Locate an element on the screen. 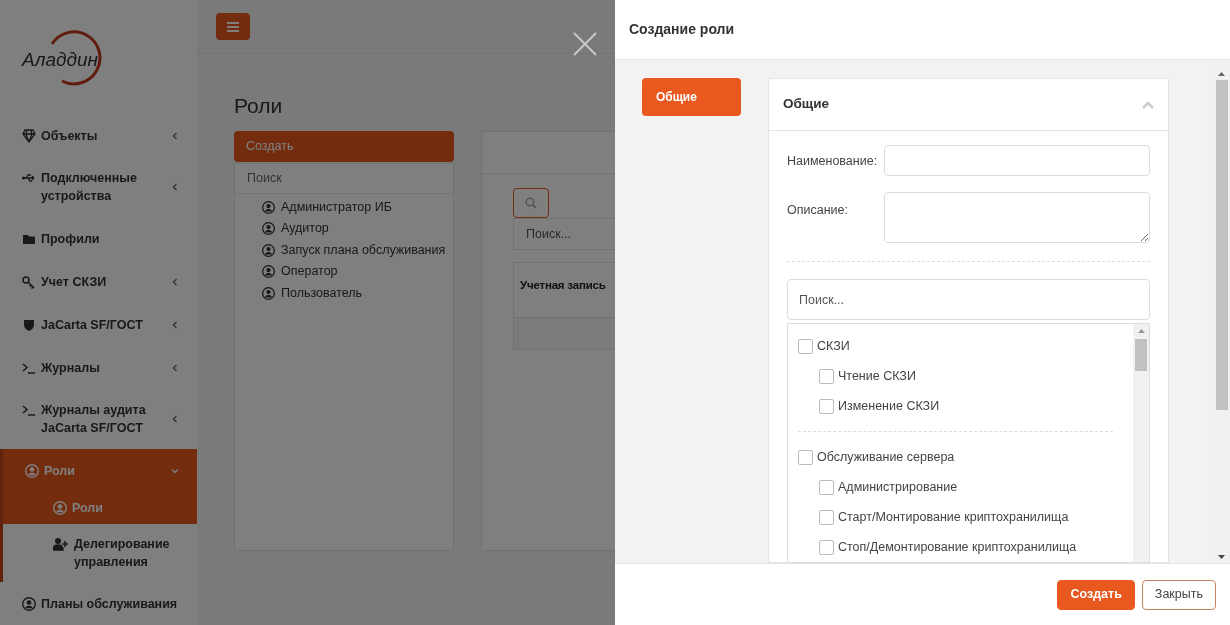  checkbox-label: Стоп/Демонтирование криптохранилища is located at coordinates (957, 547).